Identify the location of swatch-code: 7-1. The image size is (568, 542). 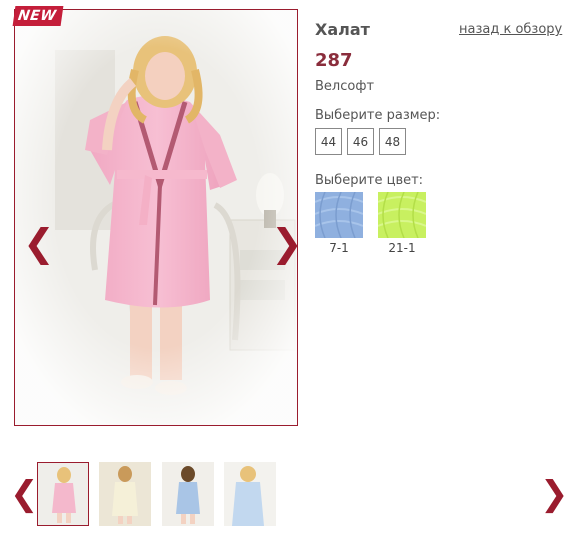
(339, 248).